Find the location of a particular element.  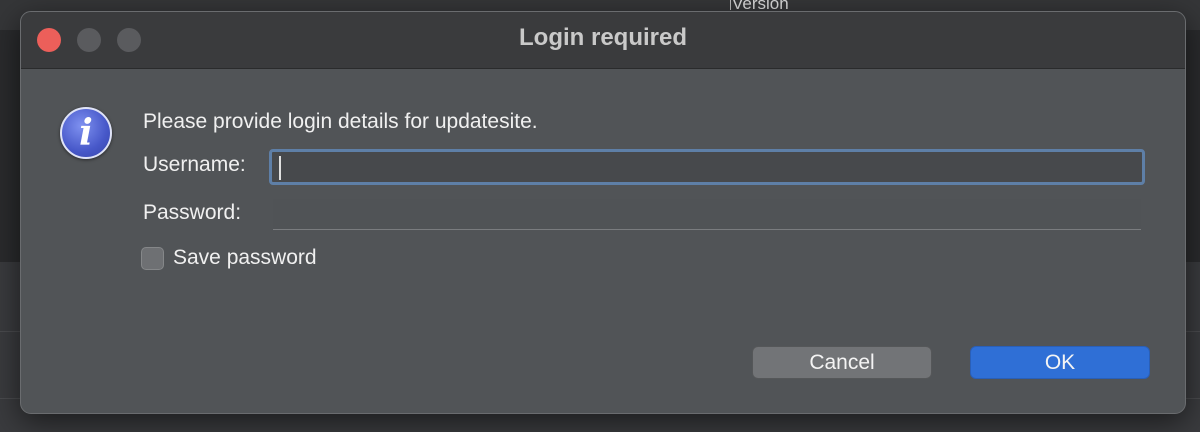

save-password-label: Save password is located at coordinates (245, 258).